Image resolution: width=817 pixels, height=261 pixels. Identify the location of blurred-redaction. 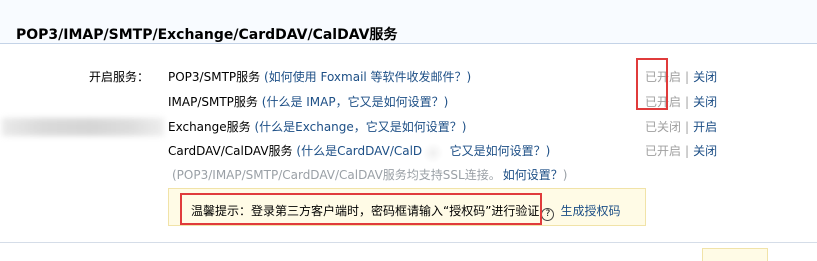
(83, 127).